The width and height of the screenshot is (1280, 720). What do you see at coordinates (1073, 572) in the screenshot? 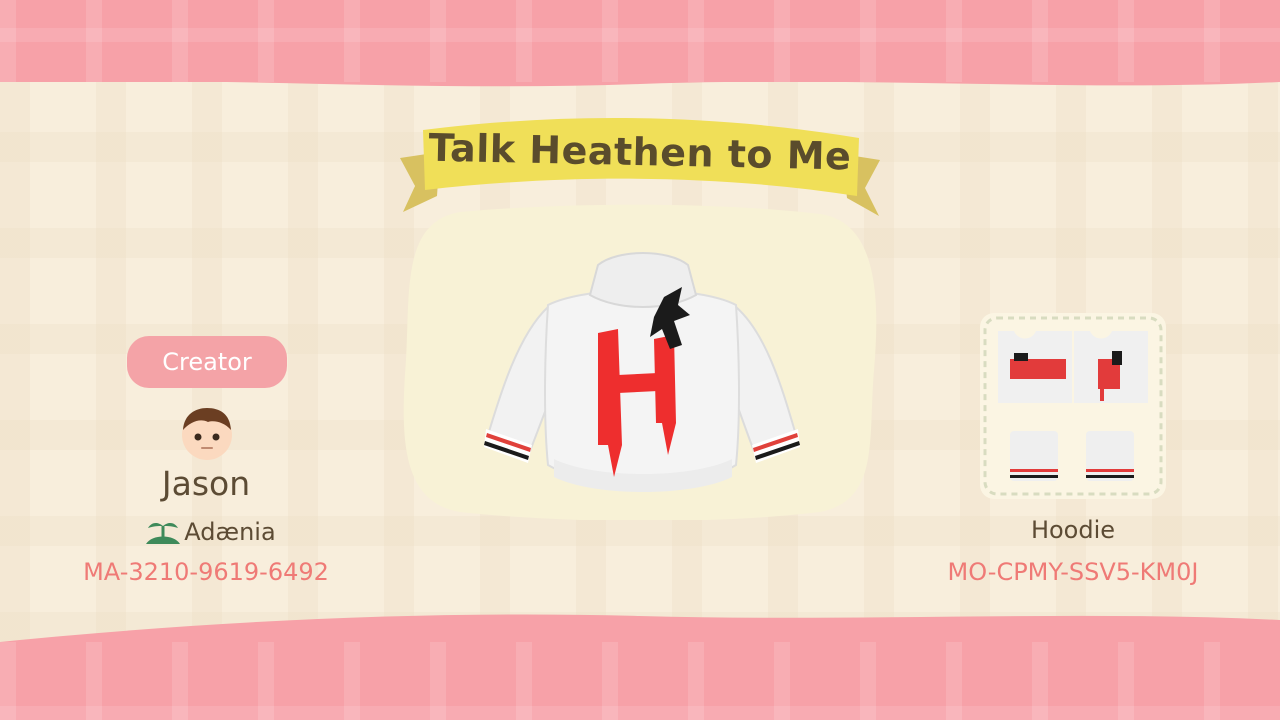
I see `design-code: MO-CPMY-SSV5-KM0J` at bounding box center [1073, 572].